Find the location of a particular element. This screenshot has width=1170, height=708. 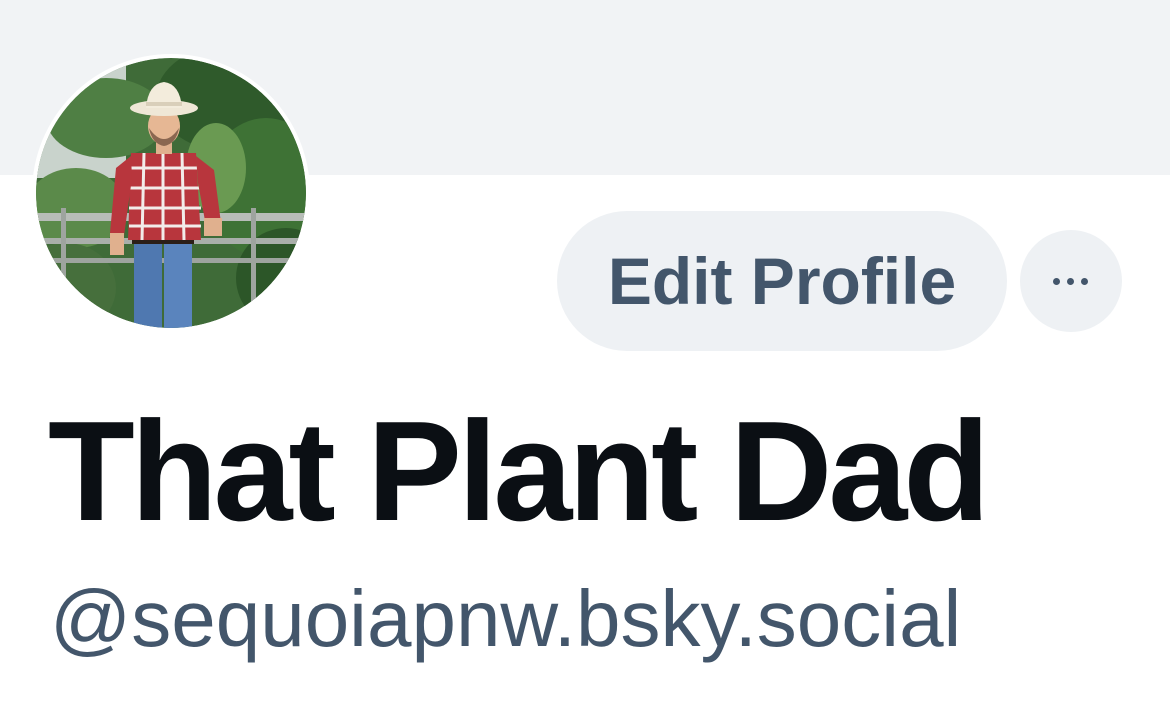

profile-handle: @sequoiapnw.bsky.social is located at coordinates (506, 618).